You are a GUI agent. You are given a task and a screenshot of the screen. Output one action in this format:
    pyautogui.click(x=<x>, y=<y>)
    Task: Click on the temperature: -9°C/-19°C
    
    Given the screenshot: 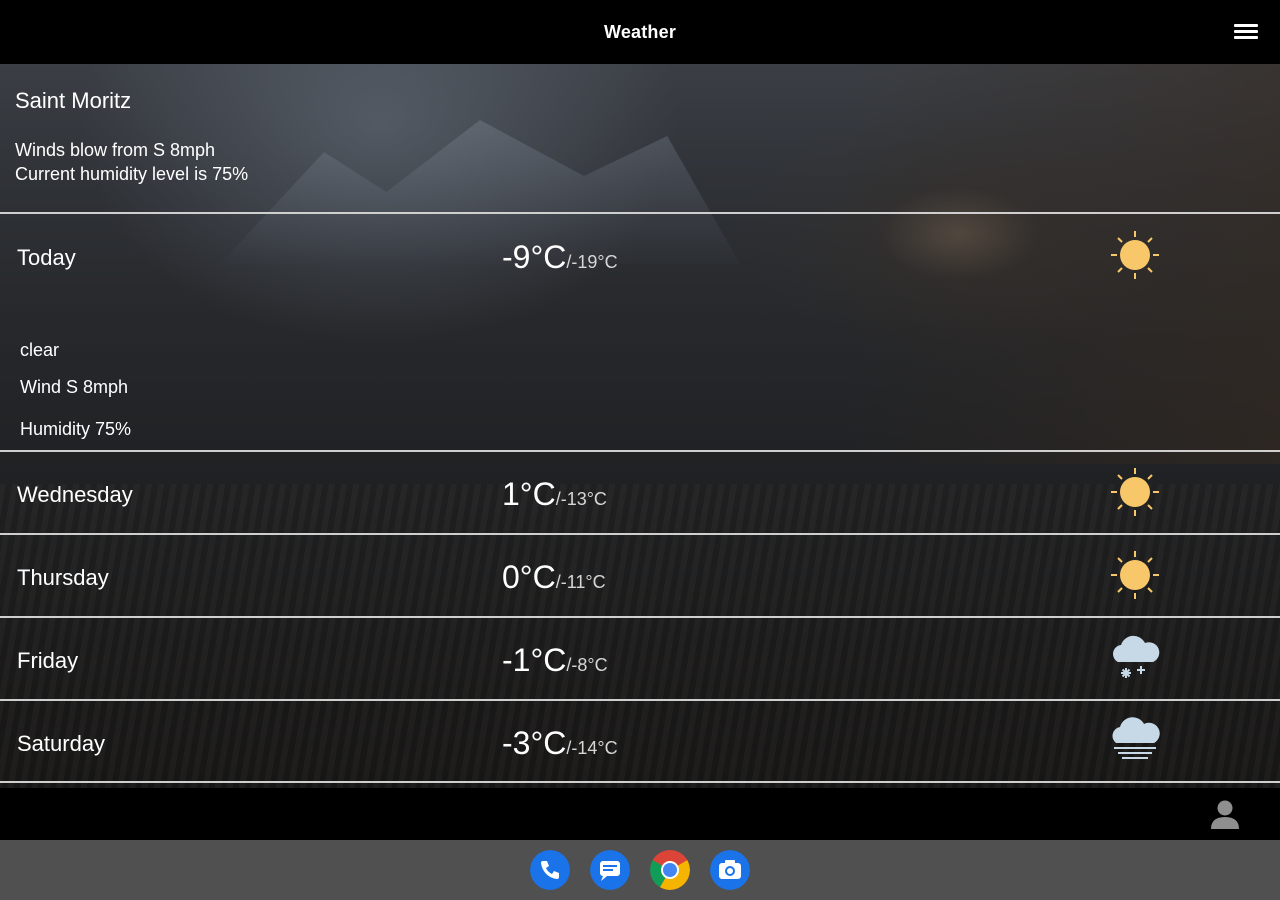 What is the action you would take?
    pyautogui.click(x=560, y=257)
    